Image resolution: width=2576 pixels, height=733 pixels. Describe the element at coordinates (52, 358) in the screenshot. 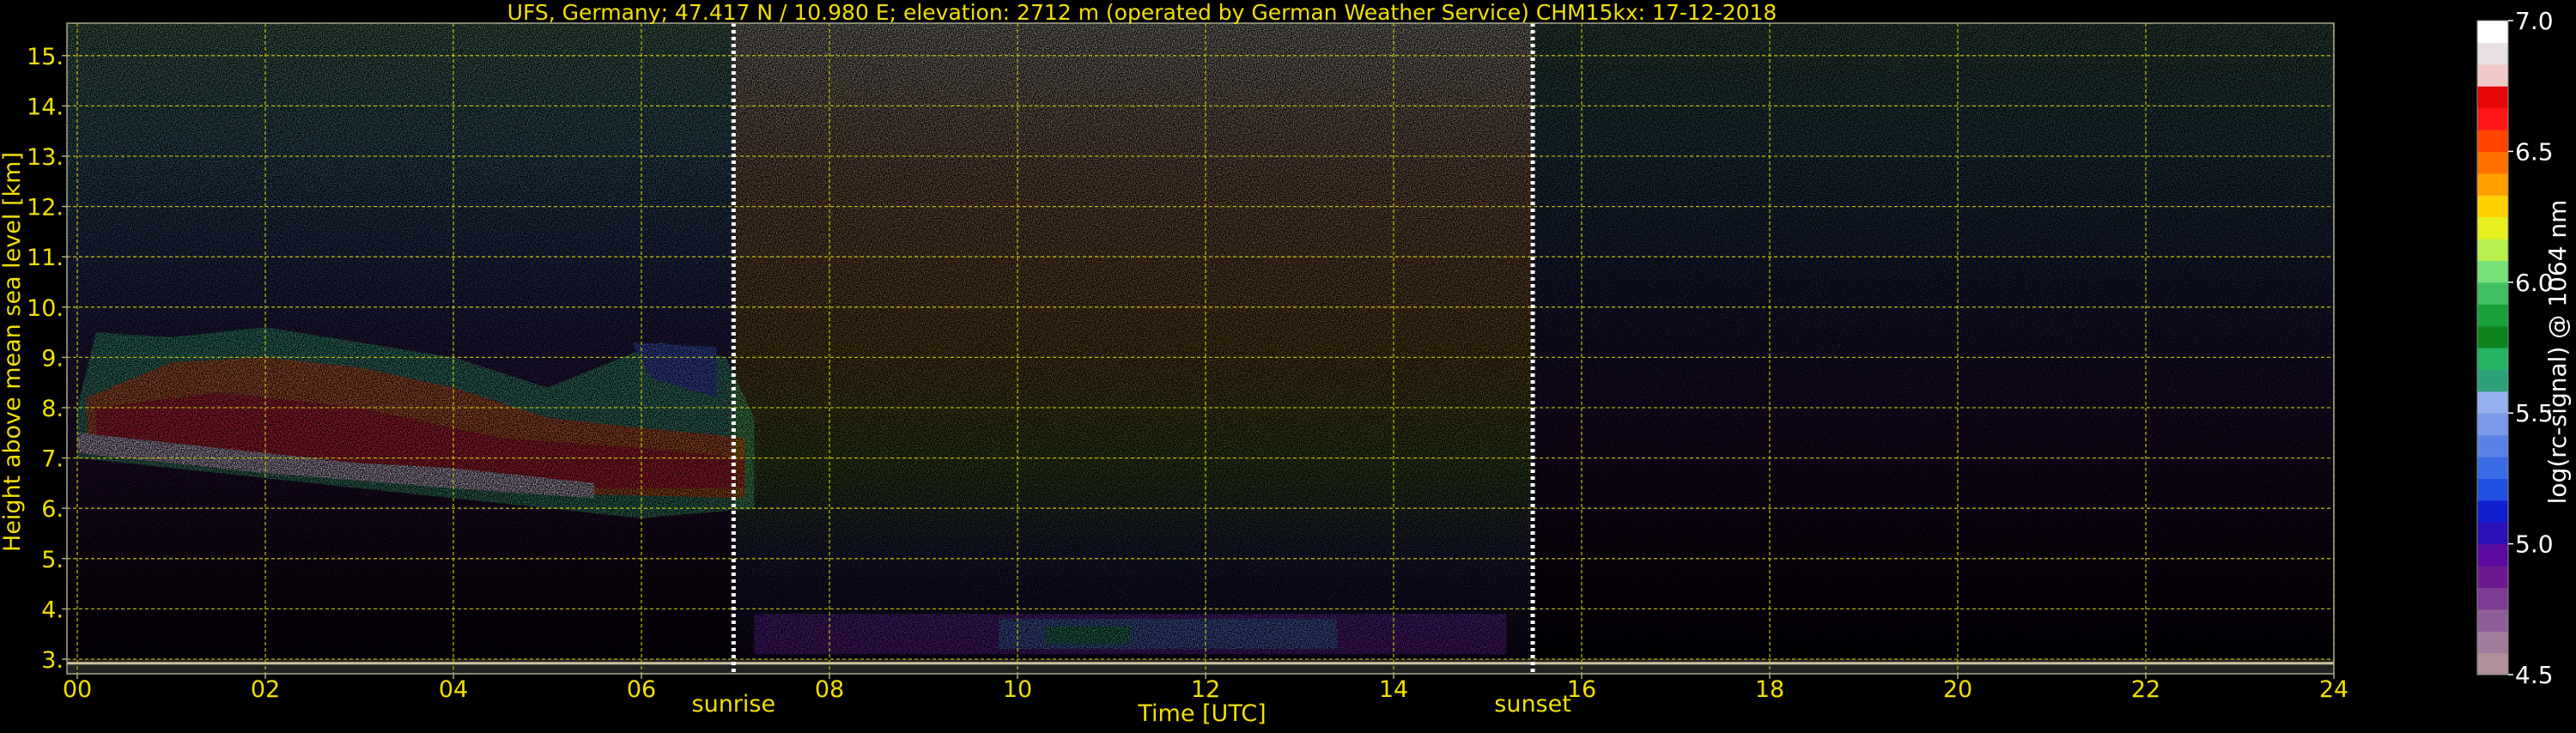

I see `y-tick-label: 9.` at that location.